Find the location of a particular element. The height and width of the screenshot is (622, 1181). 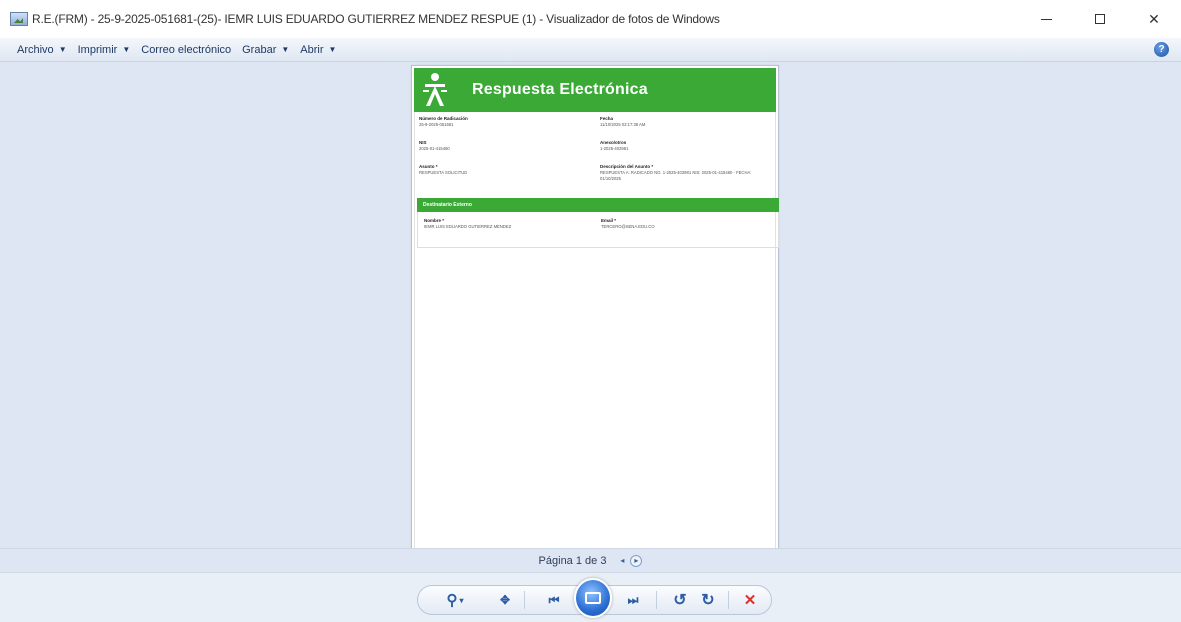

rotate-left-button: ↺ is located at coordinates (680, 600).